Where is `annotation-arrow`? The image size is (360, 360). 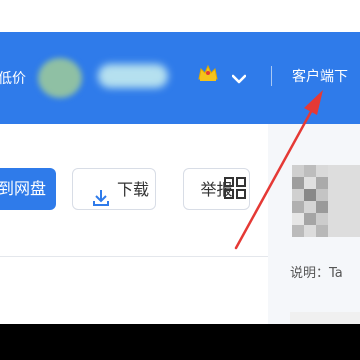 annotation-arrow is located at coordinates (278, 170).